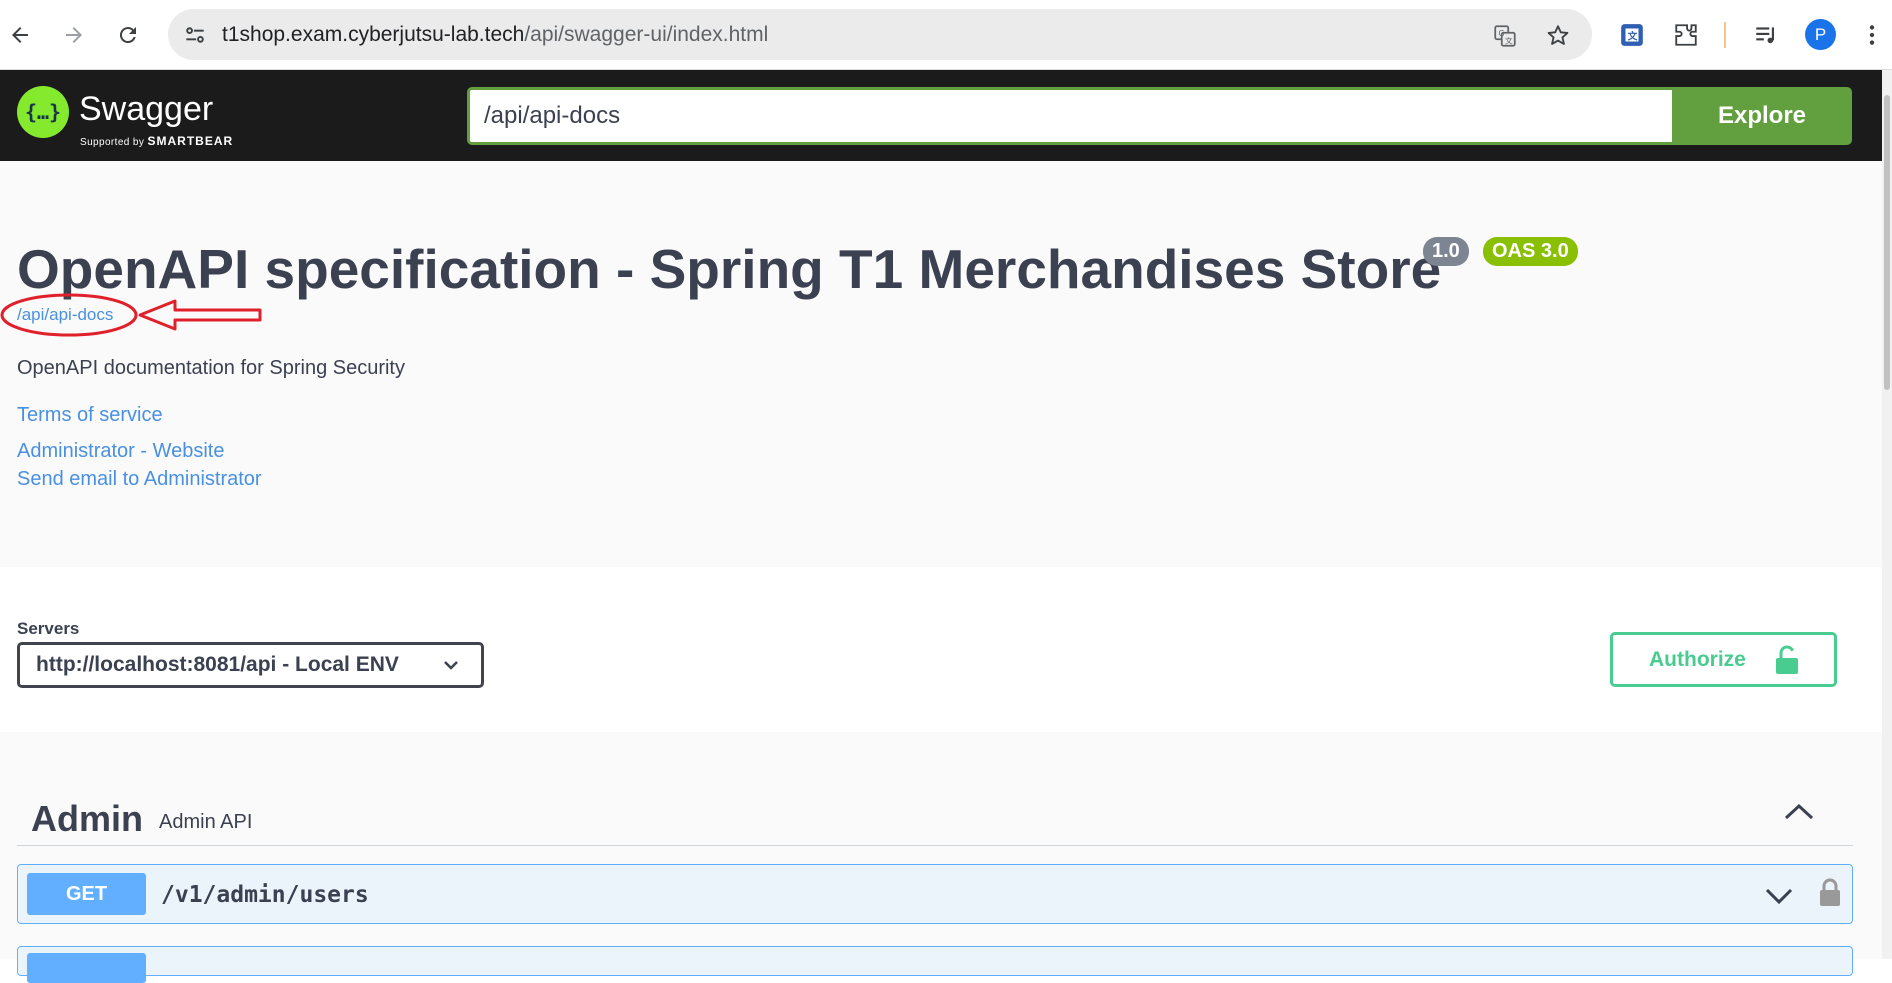  What do you see at coordinates (43, 112) in the screenshot?
I see `swagger-logo-icon: {…}` at bounding box center [43, 112].